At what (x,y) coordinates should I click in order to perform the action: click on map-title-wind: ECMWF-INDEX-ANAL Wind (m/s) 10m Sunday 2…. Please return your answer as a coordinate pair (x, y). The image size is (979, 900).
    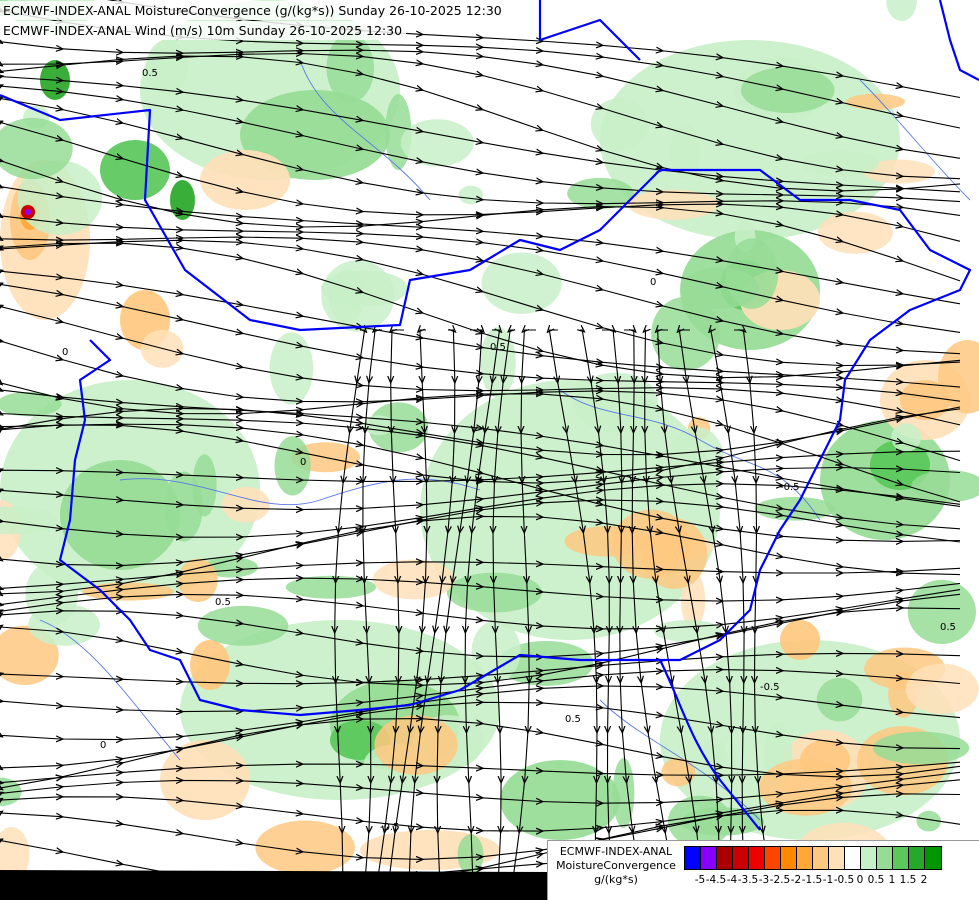
    Looking at the image, I should click on (203, 30).